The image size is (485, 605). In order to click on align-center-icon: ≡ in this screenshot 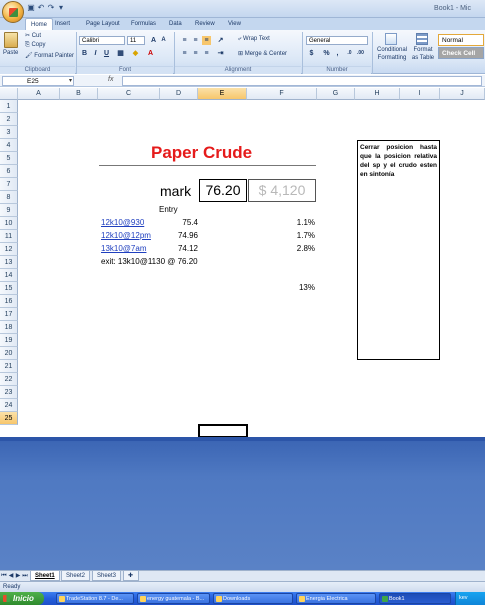, I will do `click(195, 53)`.